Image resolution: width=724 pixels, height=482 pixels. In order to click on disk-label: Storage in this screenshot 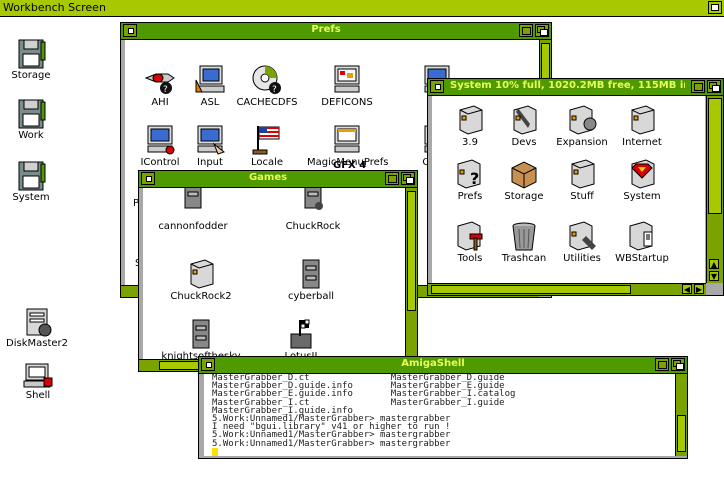, I will do `click(31, 75)`.